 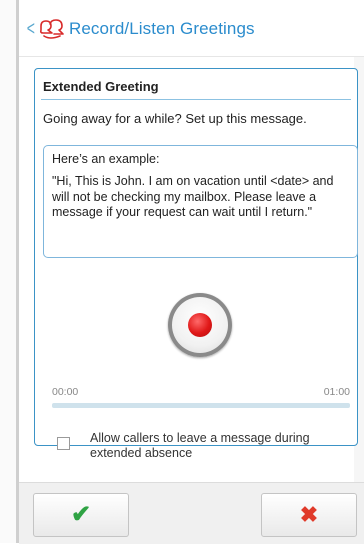 What do you see at coordinates (201, 405) in the screenshot?
I see `recording-progress-bar` at bounding box center [201, 405].